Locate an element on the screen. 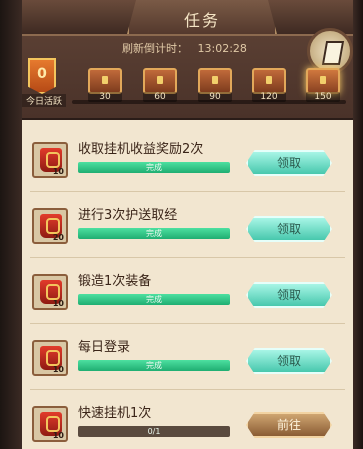 The width and height of the screenshot is (363, 449). activity-medal-icon: 0 is located at coordinates (42, 76).